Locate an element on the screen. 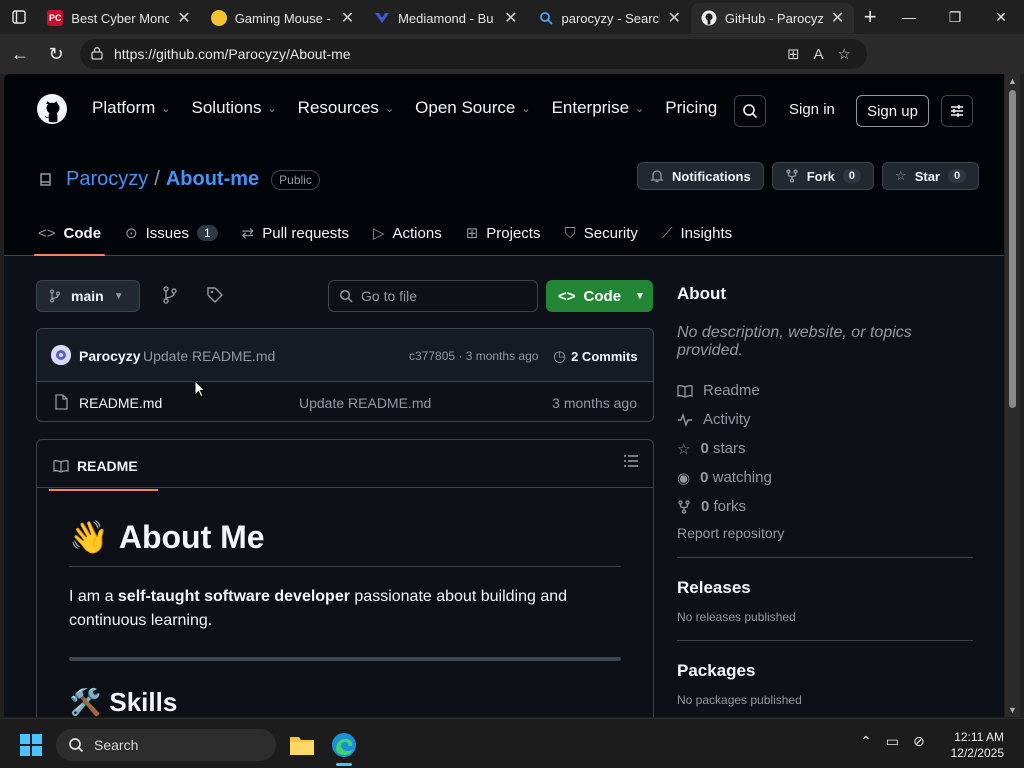 Image resolution: width=1024 pixels, height=768 pixels. browser-tab-active: GitHub - Parocyz ✕ is located at coordinates (772, 18).